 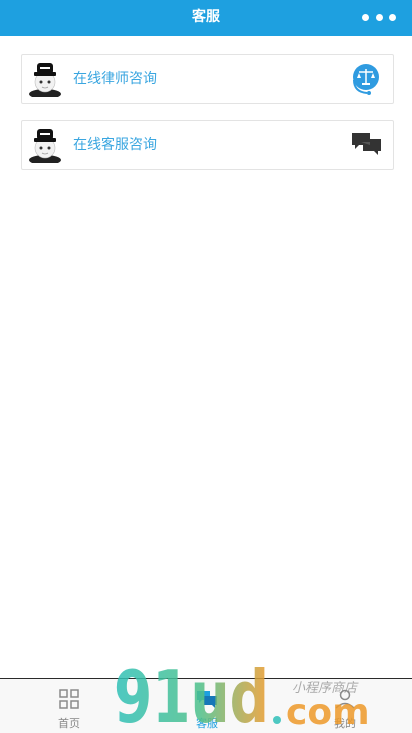 What do you see at coordinates (69, 723) in the screenshot?
I see `tab-home-label: 首页` at bounding box center [69, 723].